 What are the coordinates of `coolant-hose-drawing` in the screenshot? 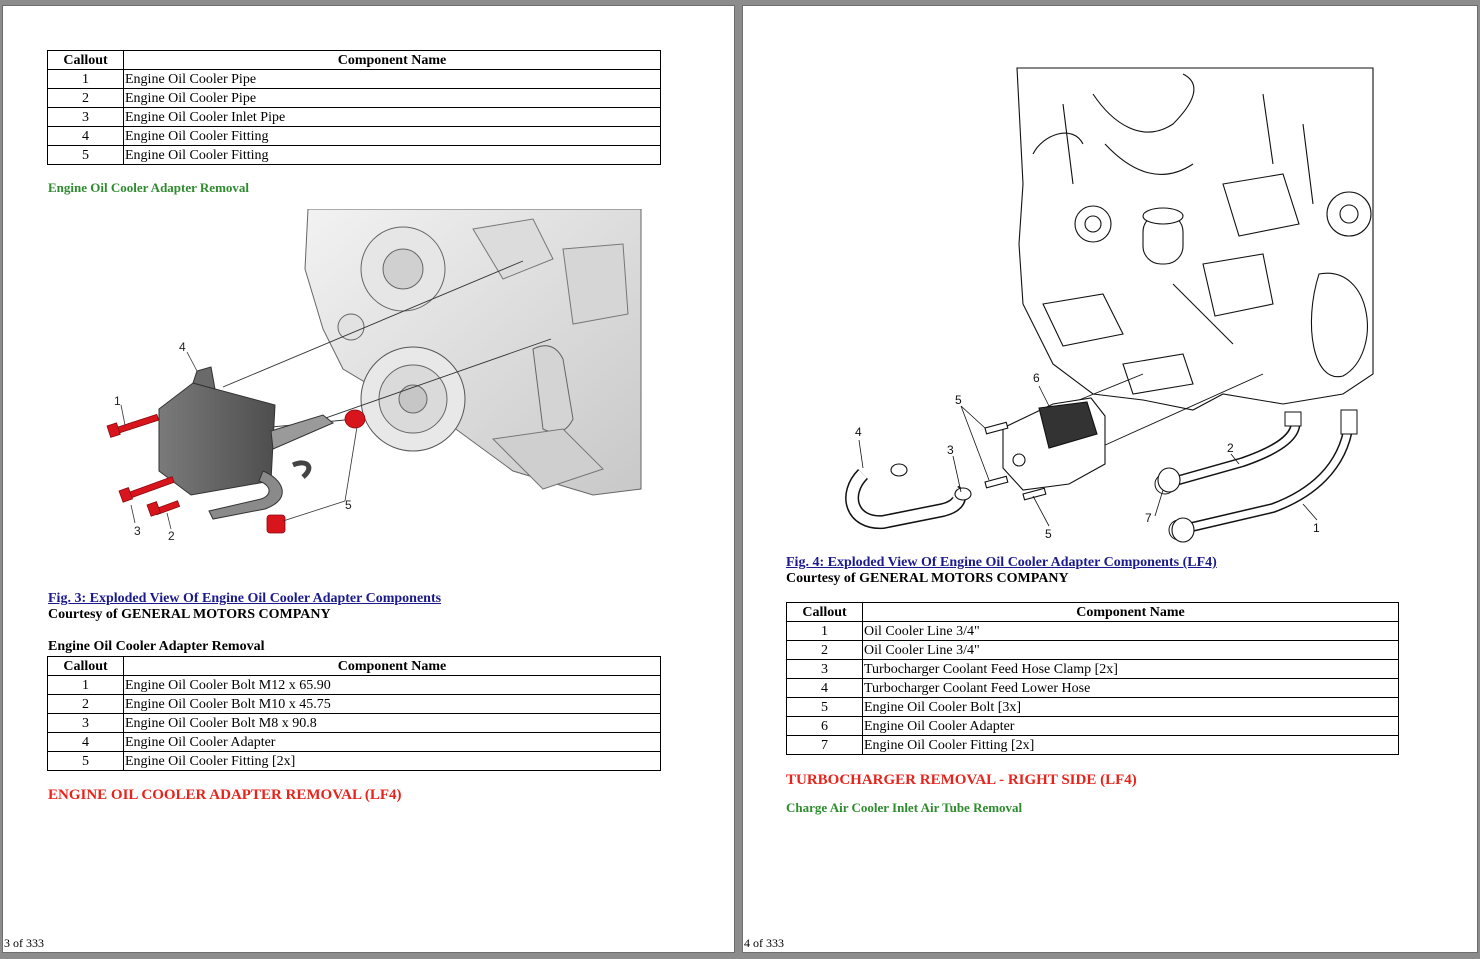 It's located at (908, 496).